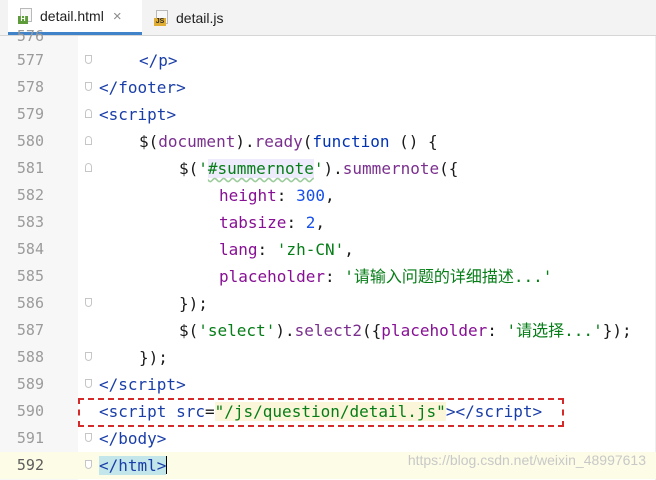 The image size is (656, 480). Describe the element at coordinates (310, 195) in the screenshot. I see `code-token: 300` at that location.